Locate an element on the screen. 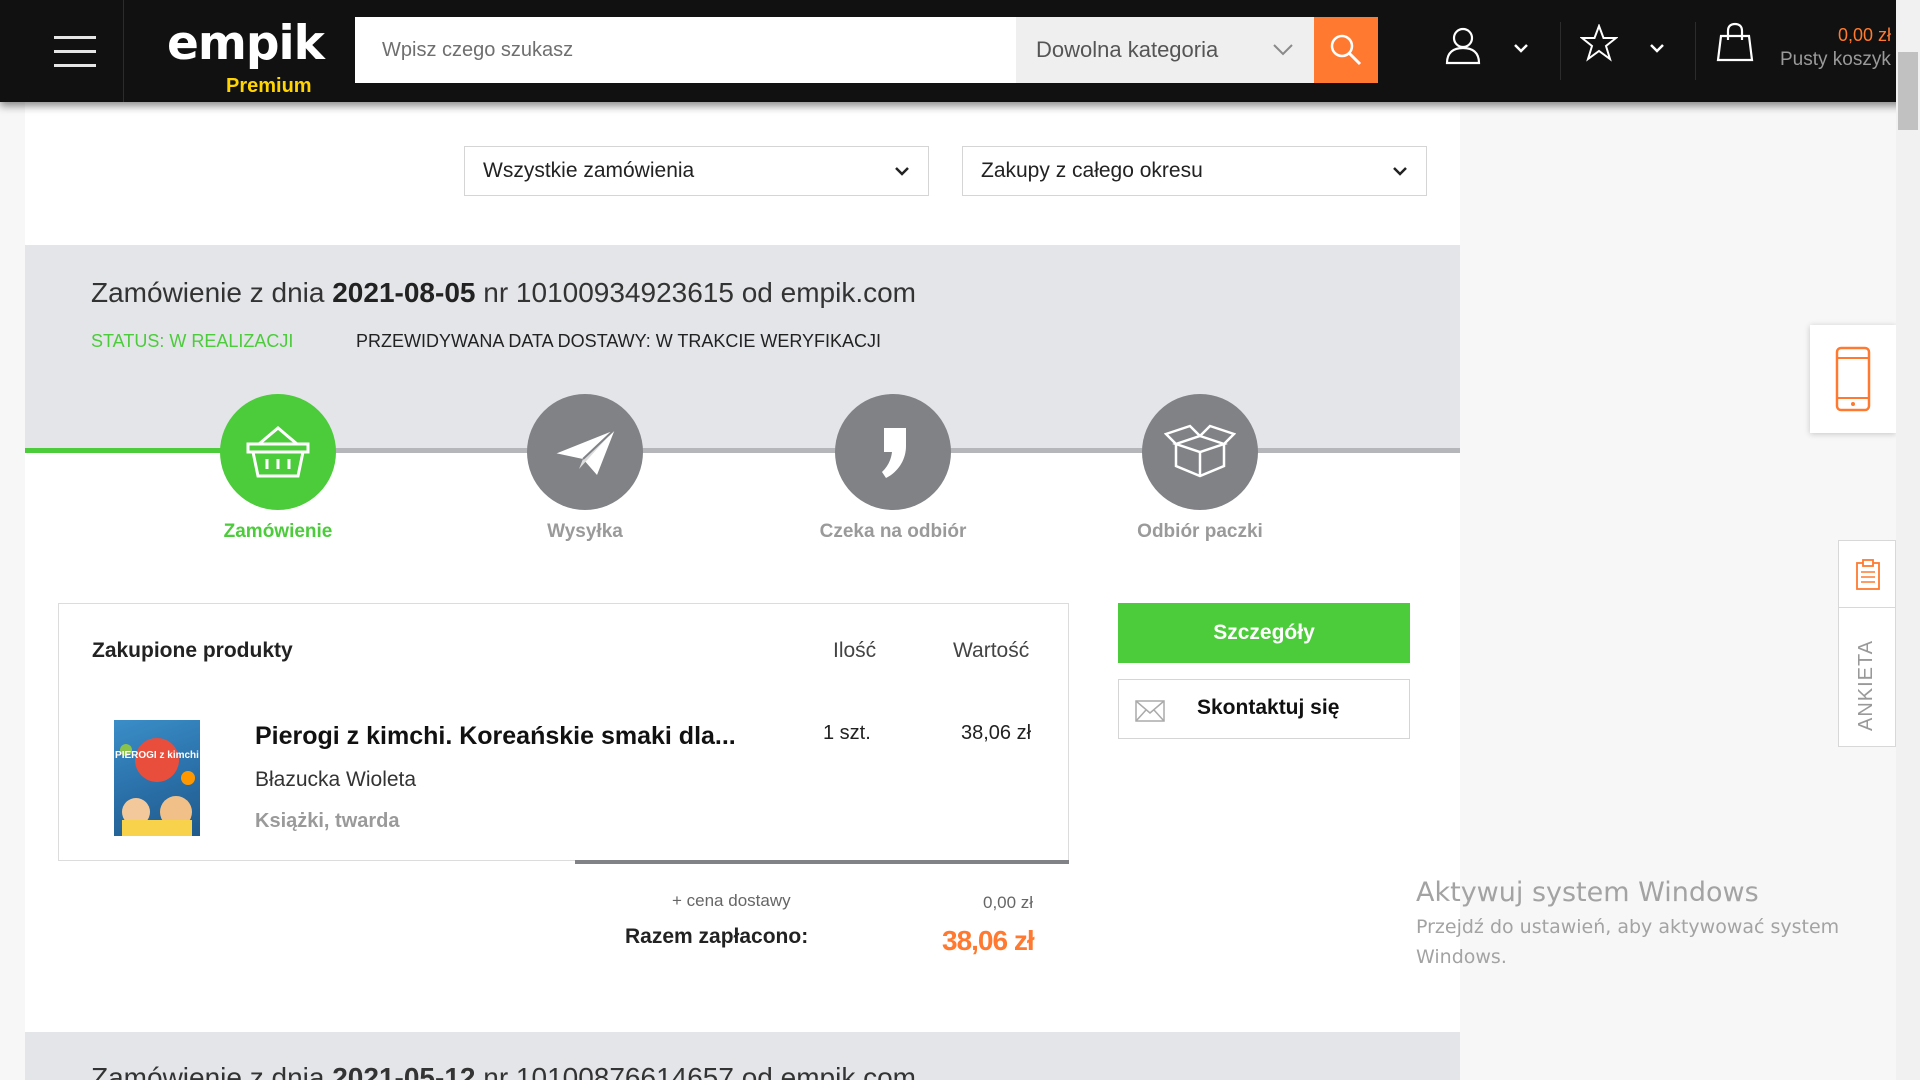 The image size is (1920, 1080). product-quantity: 1 szt. is located at coordinates (847, 733).